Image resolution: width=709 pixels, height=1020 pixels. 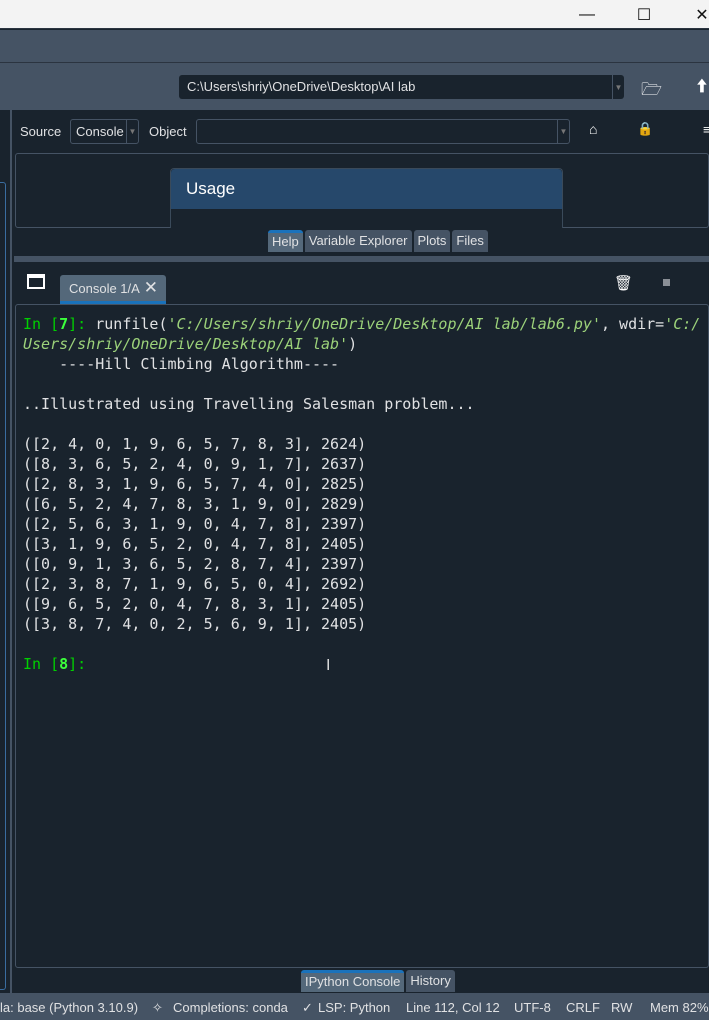 I want to click on status-lsp: LSP: Python, so click(x=354, y=1007).